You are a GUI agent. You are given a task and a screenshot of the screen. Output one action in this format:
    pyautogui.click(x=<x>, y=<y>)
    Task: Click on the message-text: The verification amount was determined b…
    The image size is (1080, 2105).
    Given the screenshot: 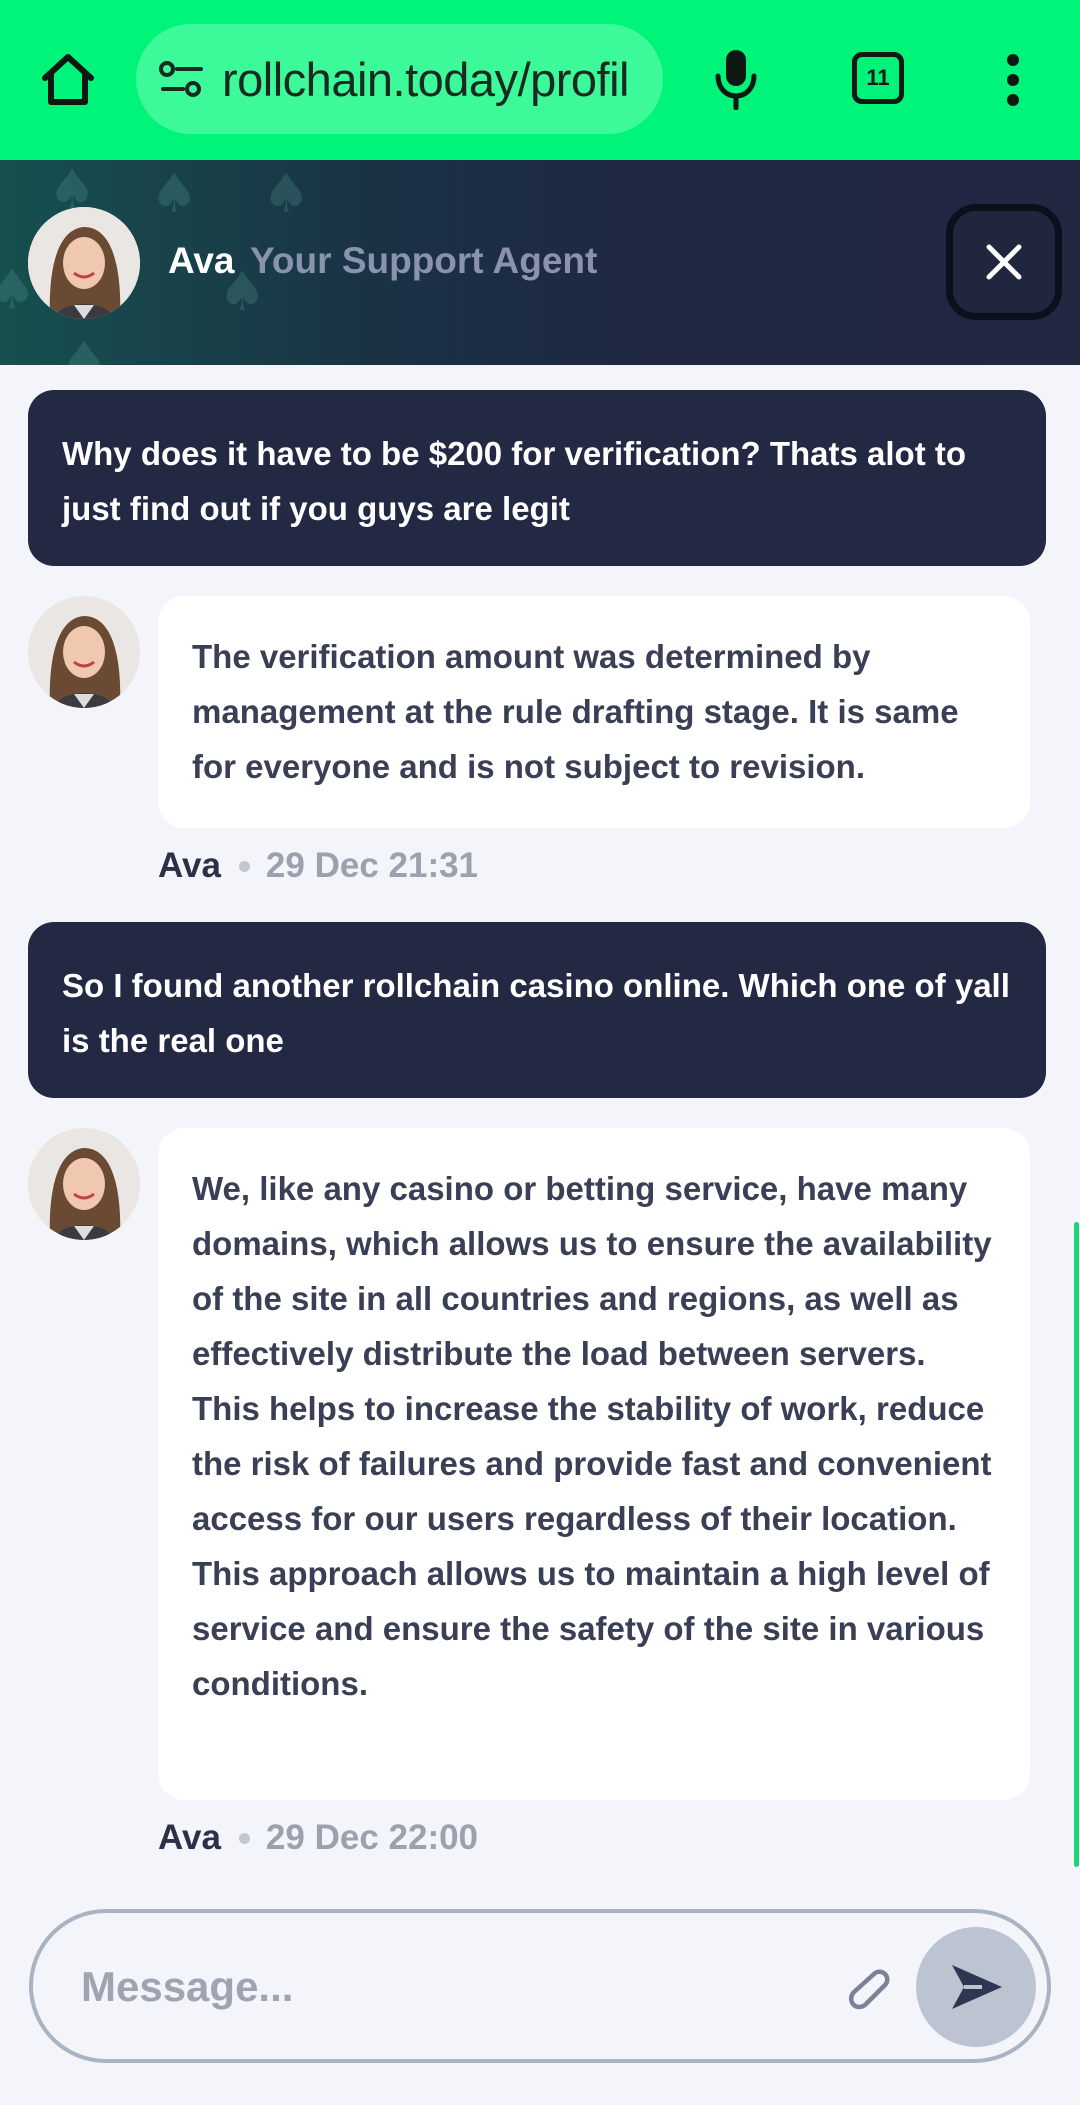 What is the action you would take?
    pyautogui.click(x=575, y=711)
    